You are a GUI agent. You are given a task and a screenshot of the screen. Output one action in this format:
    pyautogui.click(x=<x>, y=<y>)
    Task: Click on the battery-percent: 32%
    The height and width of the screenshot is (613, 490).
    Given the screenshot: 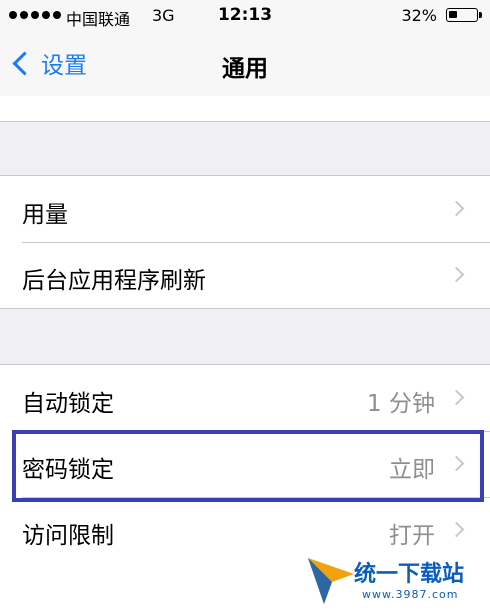 What is the action you would take?
    pyautogui.click(x=419, y=15)
    